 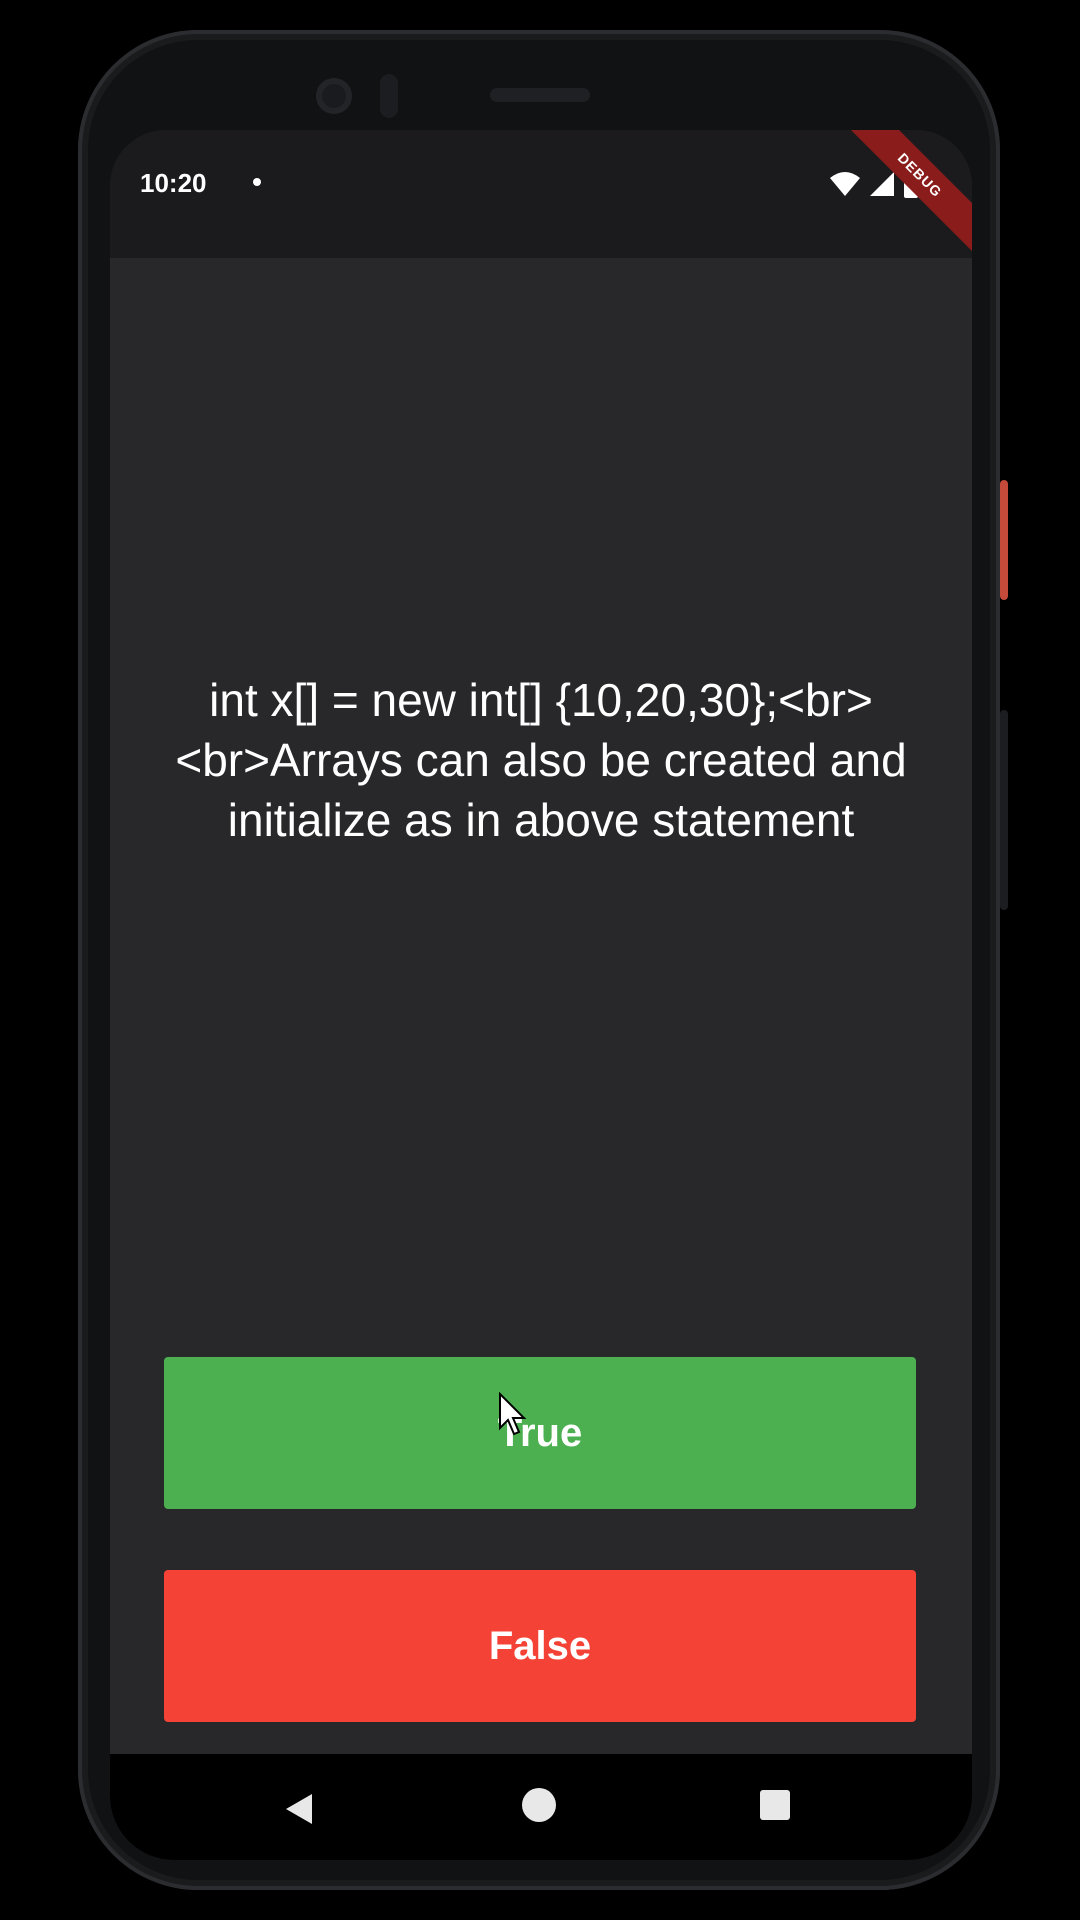 What do you see at coordinates (389, 96) in the screenshot?
I see `proximity-sensor` at bounding box center [389, 96].